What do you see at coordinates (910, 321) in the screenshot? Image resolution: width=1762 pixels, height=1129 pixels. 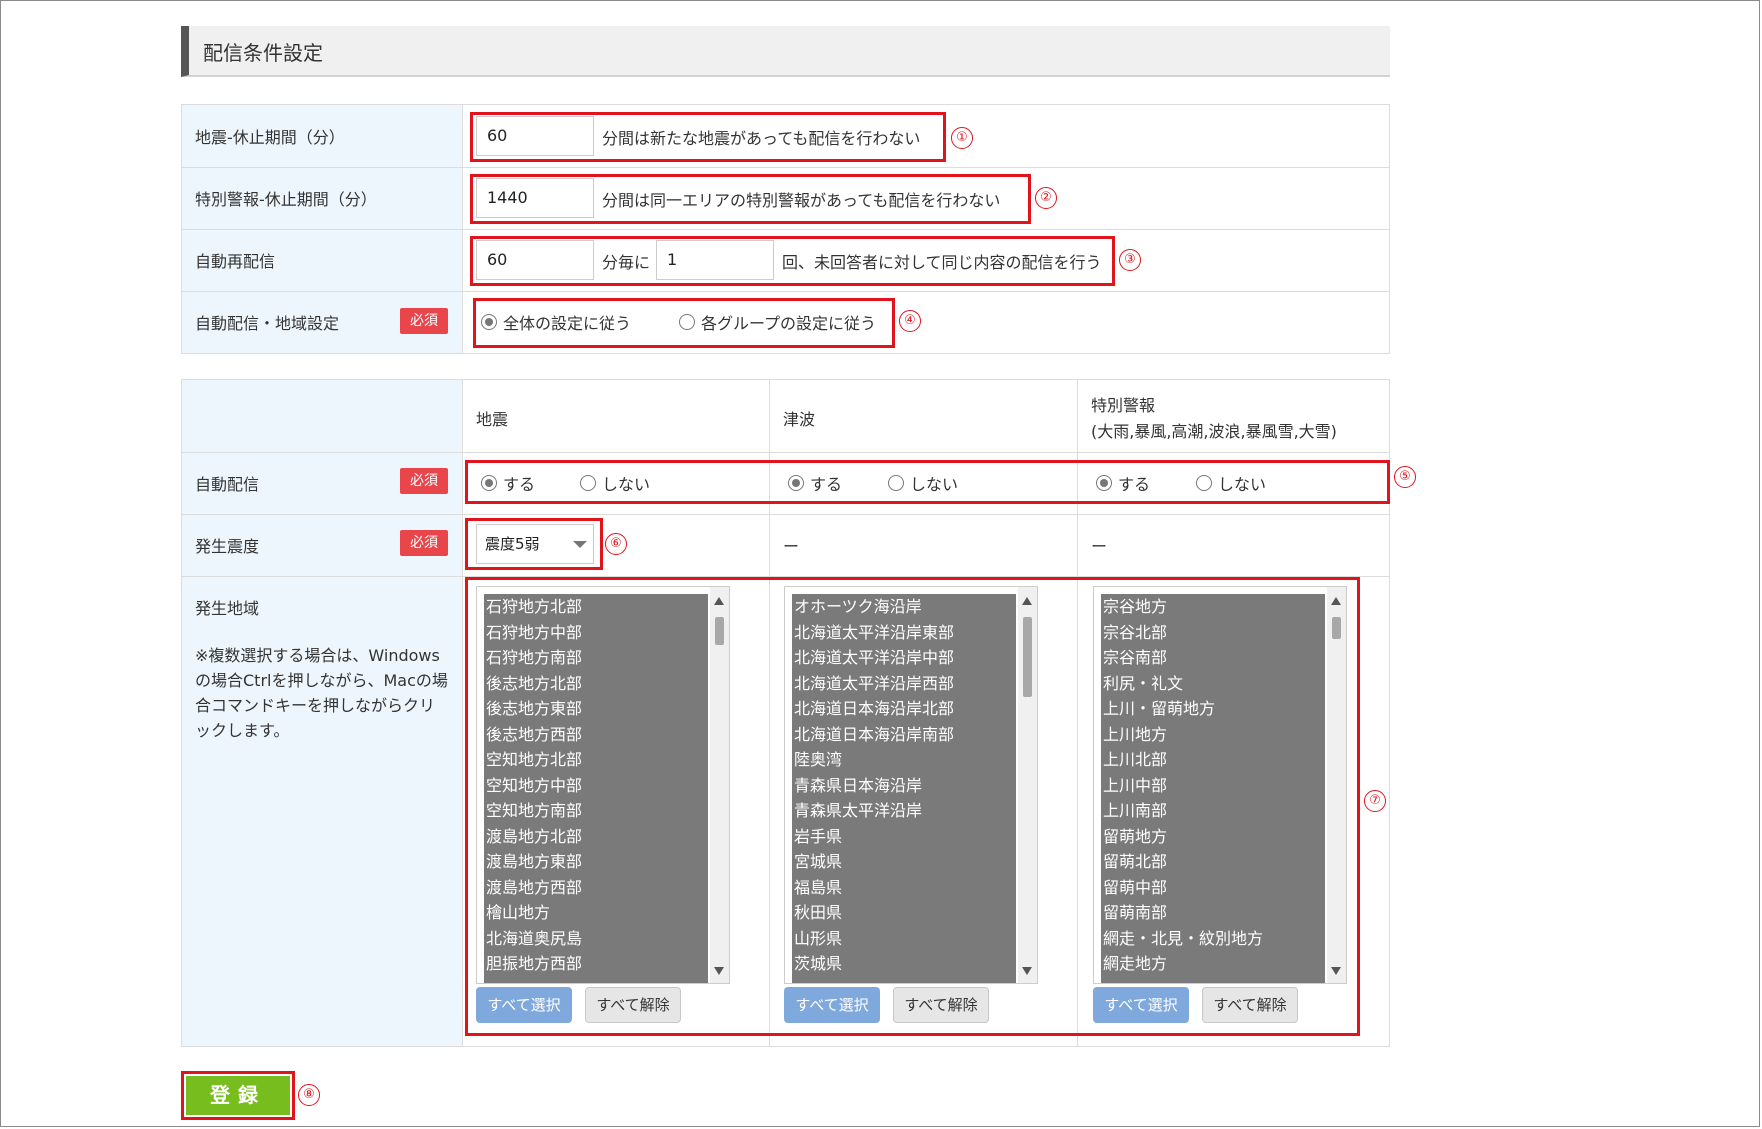 I see `marker-4: ④` at bounding box center [910, 321].